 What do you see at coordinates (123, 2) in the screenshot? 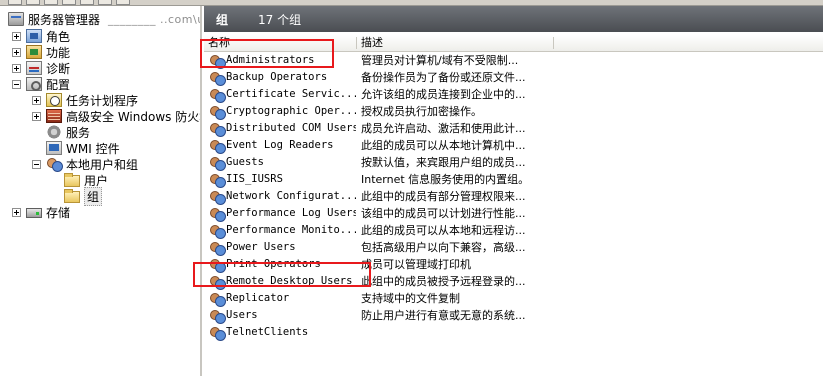
I see `help-button` at bounding box center [123, 2].